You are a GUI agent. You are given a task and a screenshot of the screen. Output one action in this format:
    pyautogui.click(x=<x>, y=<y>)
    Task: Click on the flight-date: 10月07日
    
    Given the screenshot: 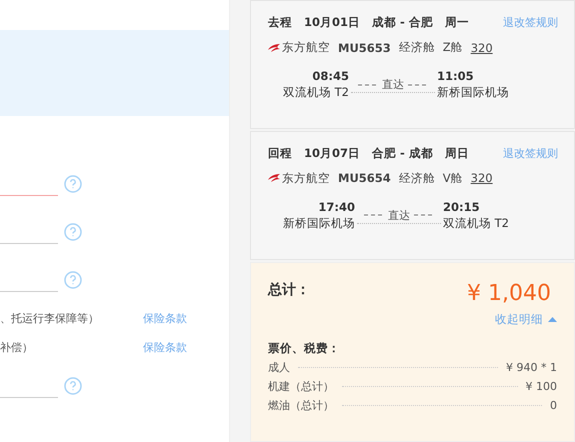 What is the action you would take?
    pyautogui.click(x=332, y=153)
    